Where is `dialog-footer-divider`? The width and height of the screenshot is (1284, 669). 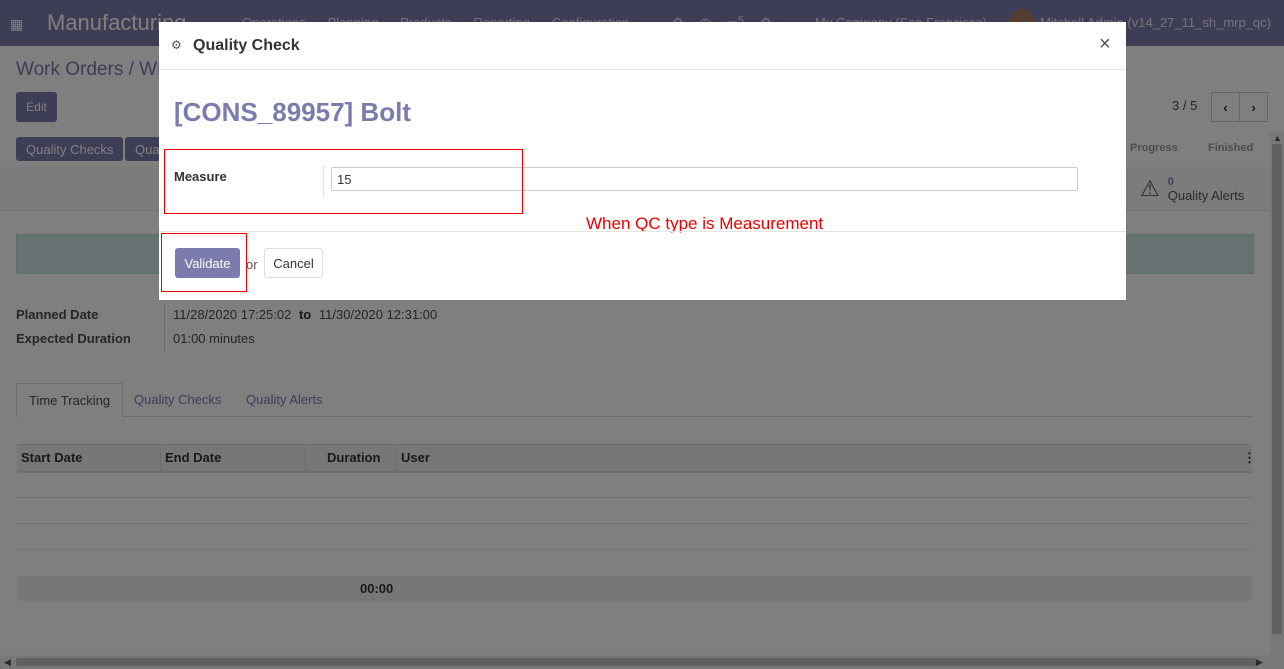
dialog-footer-divider is located at coordinates (642, 231).